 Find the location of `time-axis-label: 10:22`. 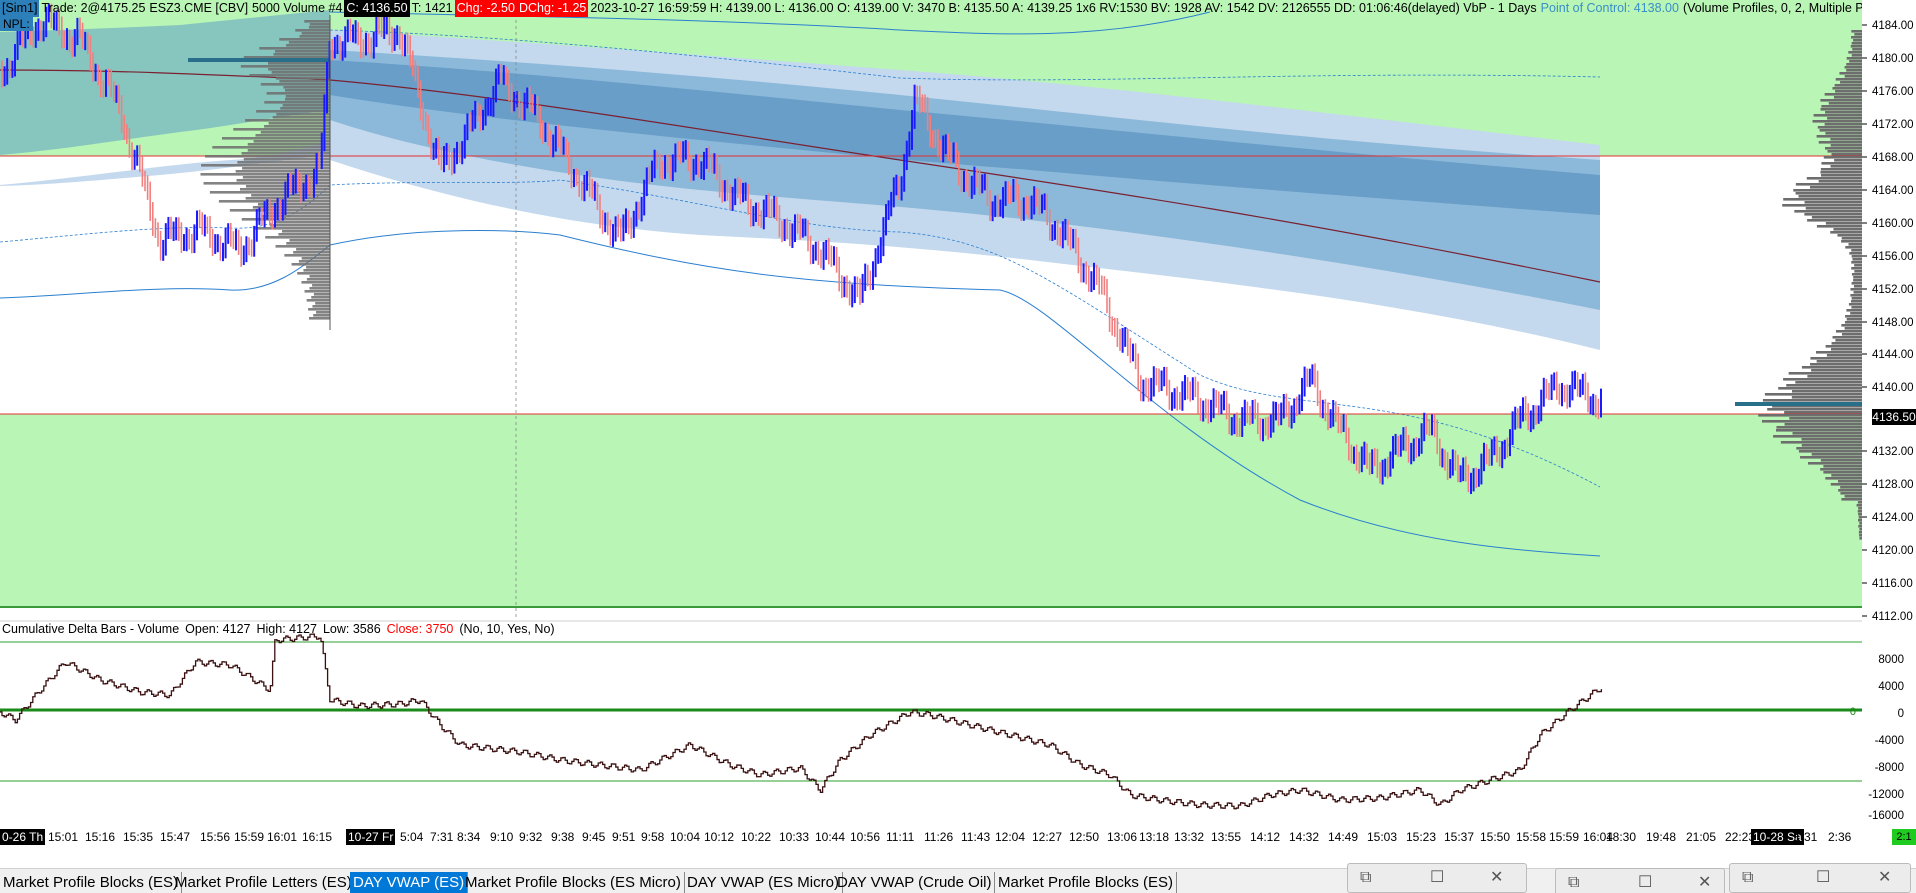

time-axis-label: 10:22 is located at coordinates (756, 837).